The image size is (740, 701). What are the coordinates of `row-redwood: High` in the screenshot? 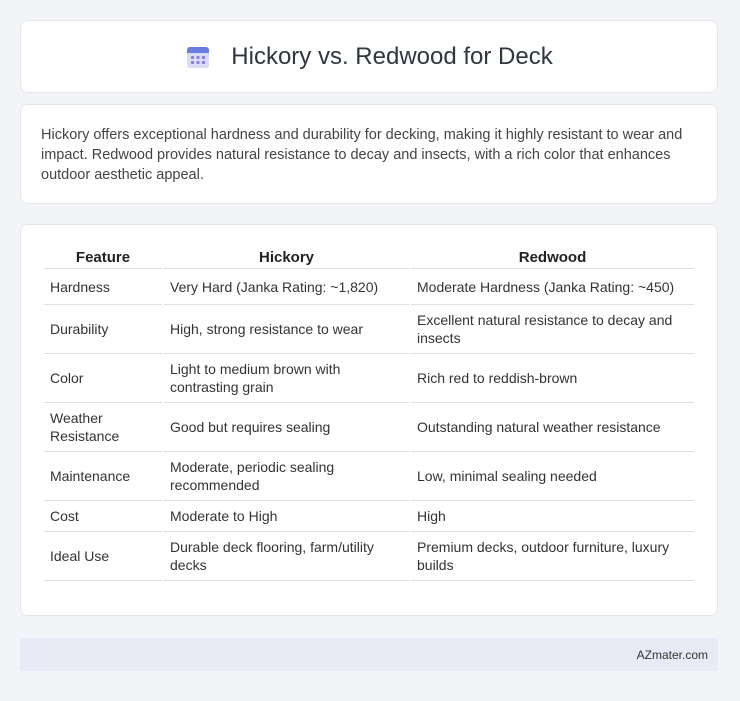 It's located at (552, 516).